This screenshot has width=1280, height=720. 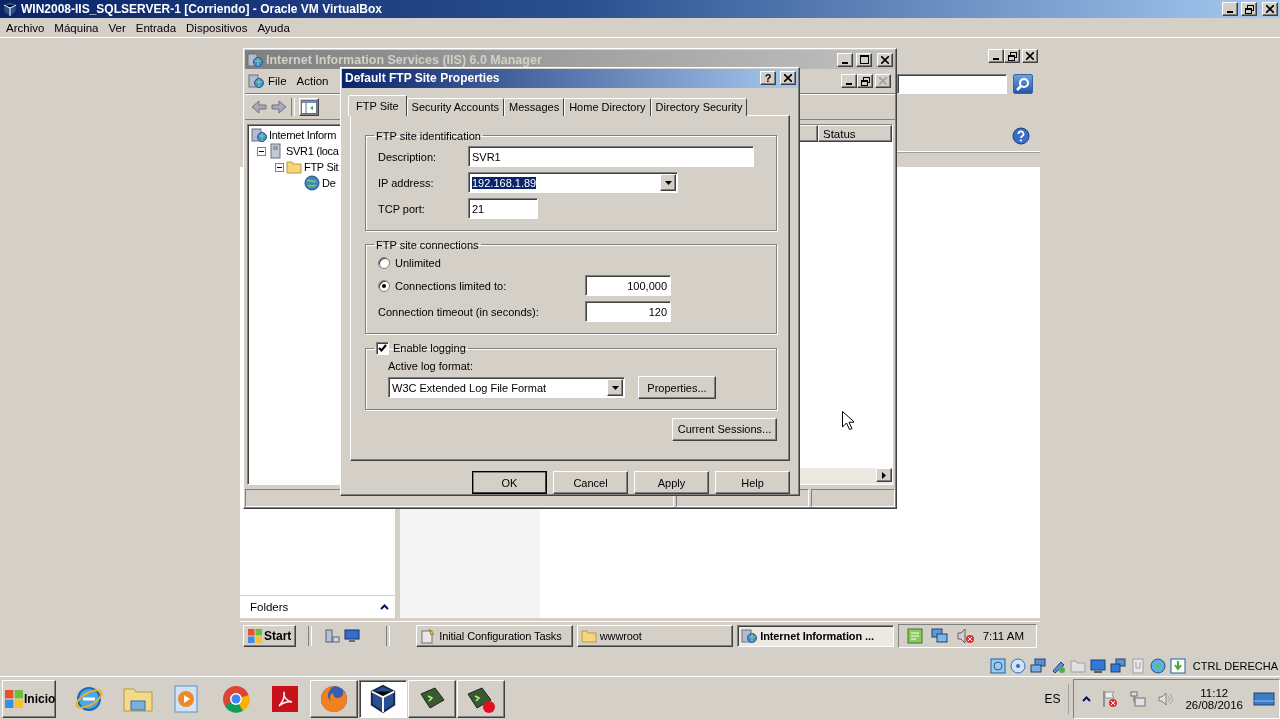 I want to click on checkbox-label: Enable logging, so click(x=429, y=348).